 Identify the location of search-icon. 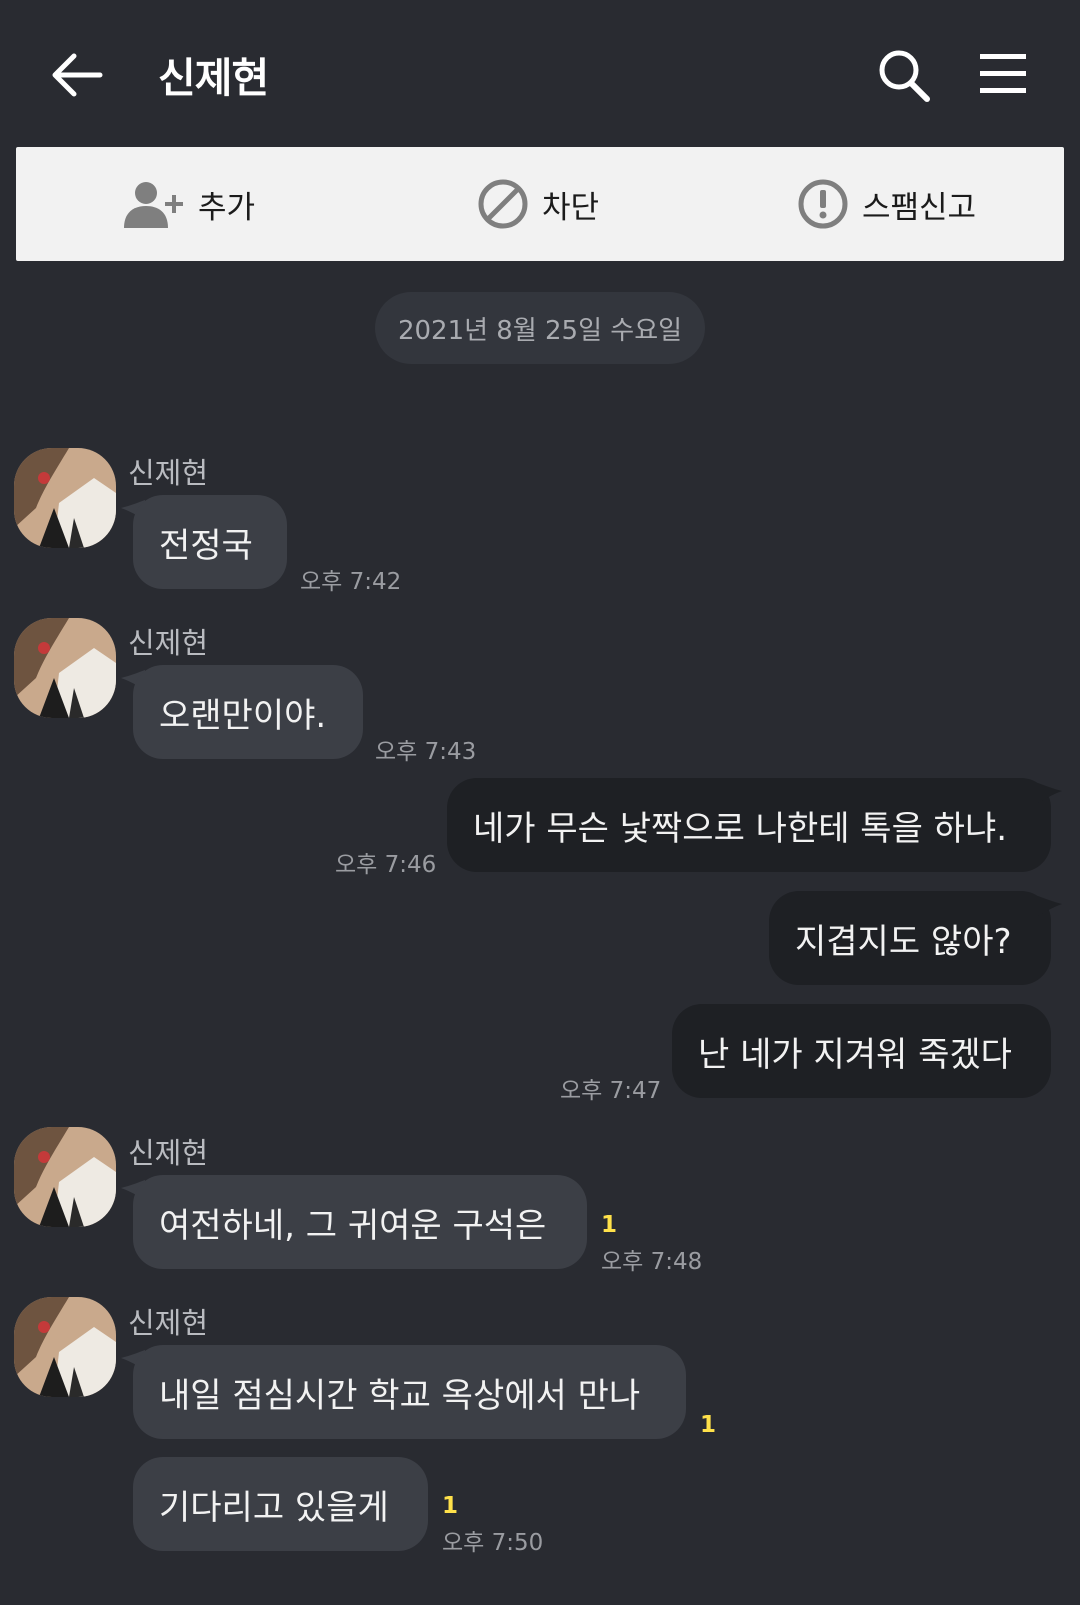
(904, 76).